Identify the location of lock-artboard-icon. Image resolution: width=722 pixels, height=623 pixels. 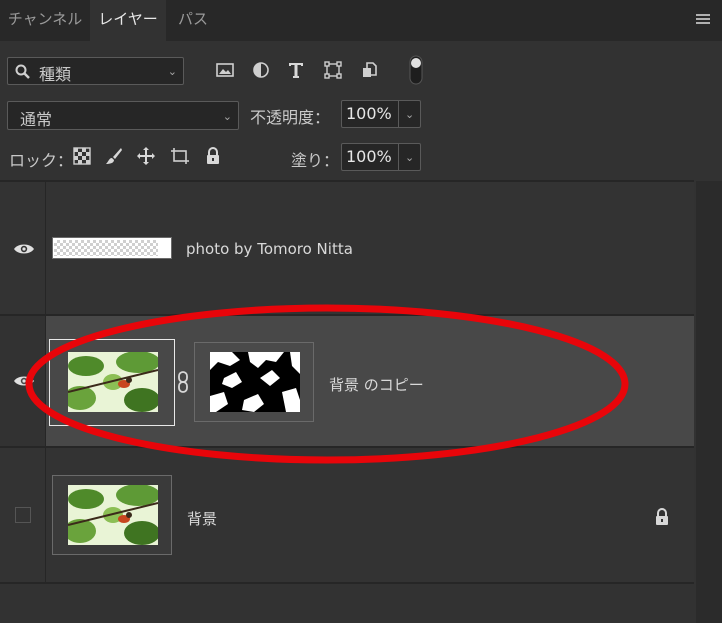
(180, 156).